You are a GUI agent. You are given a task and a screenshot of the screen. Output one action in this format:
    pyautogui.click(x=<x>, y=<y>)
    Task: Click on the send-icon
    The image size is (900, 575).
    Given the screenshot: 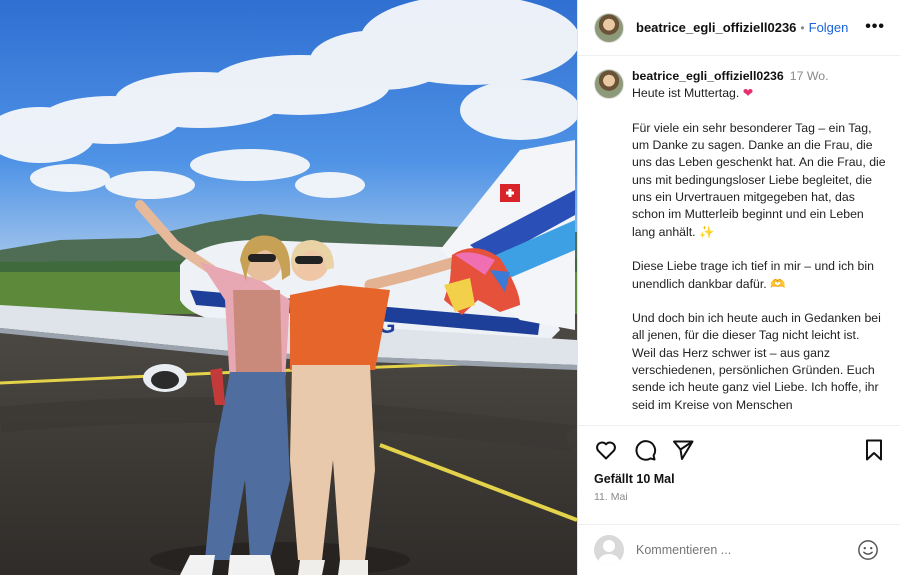 What is the action you would take?
    pyautogui.click(x=683, y=450)
    